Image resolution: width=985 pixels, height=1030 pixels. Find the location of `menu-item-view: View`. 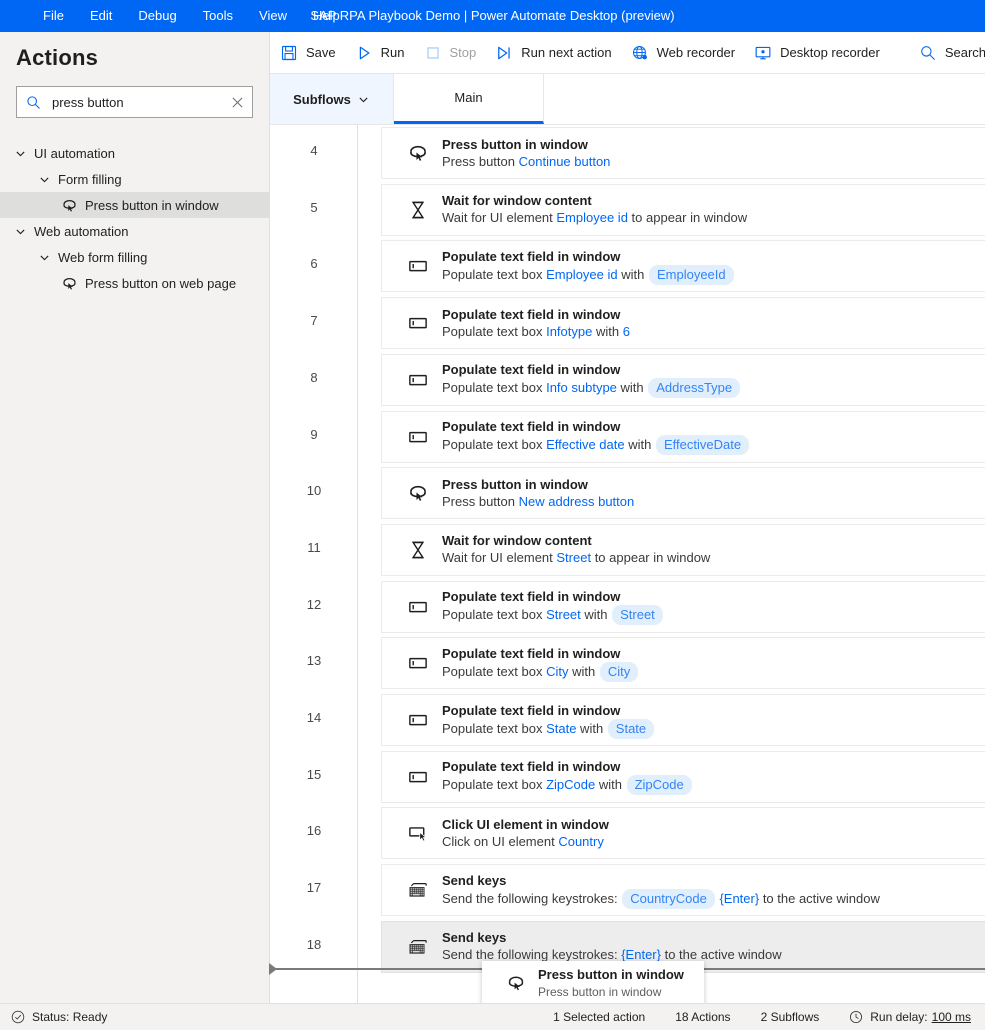

menu-item-view: View is located at coordinates (273, 16).